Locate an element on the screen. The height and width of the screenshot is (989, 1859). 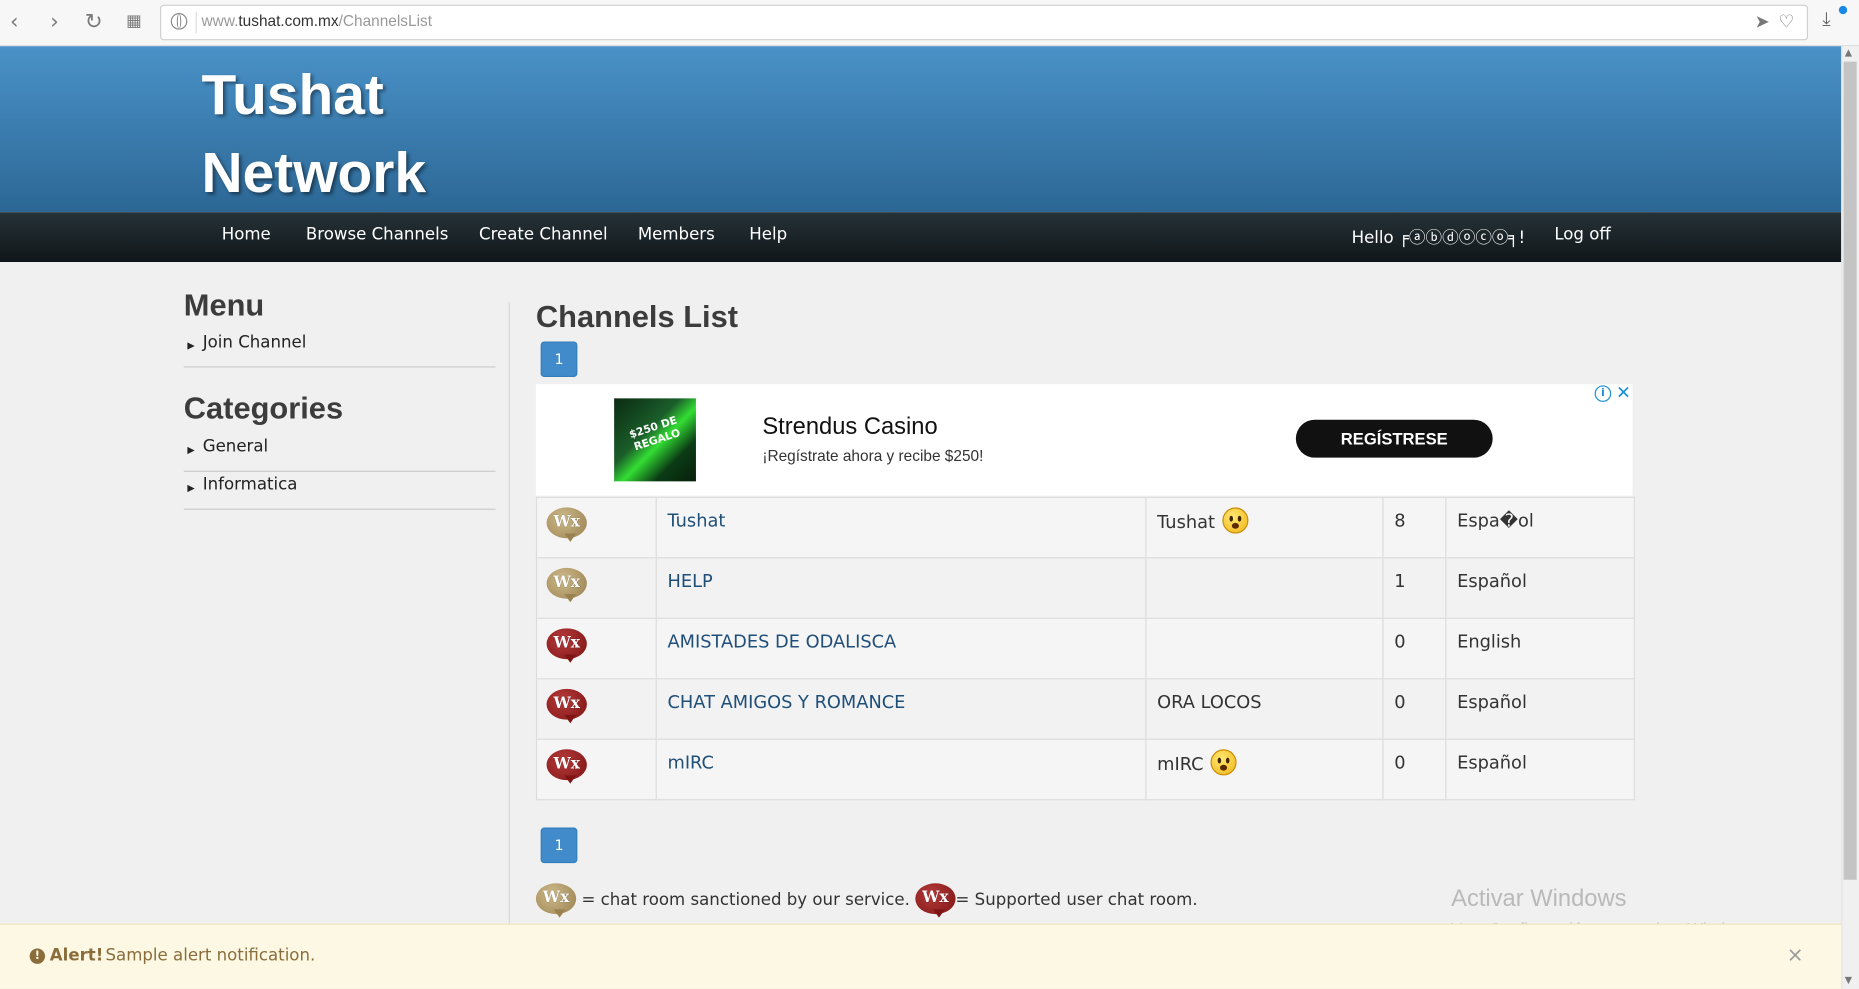
channel-language: Espa�ol is located at coordinates (1495, 520).